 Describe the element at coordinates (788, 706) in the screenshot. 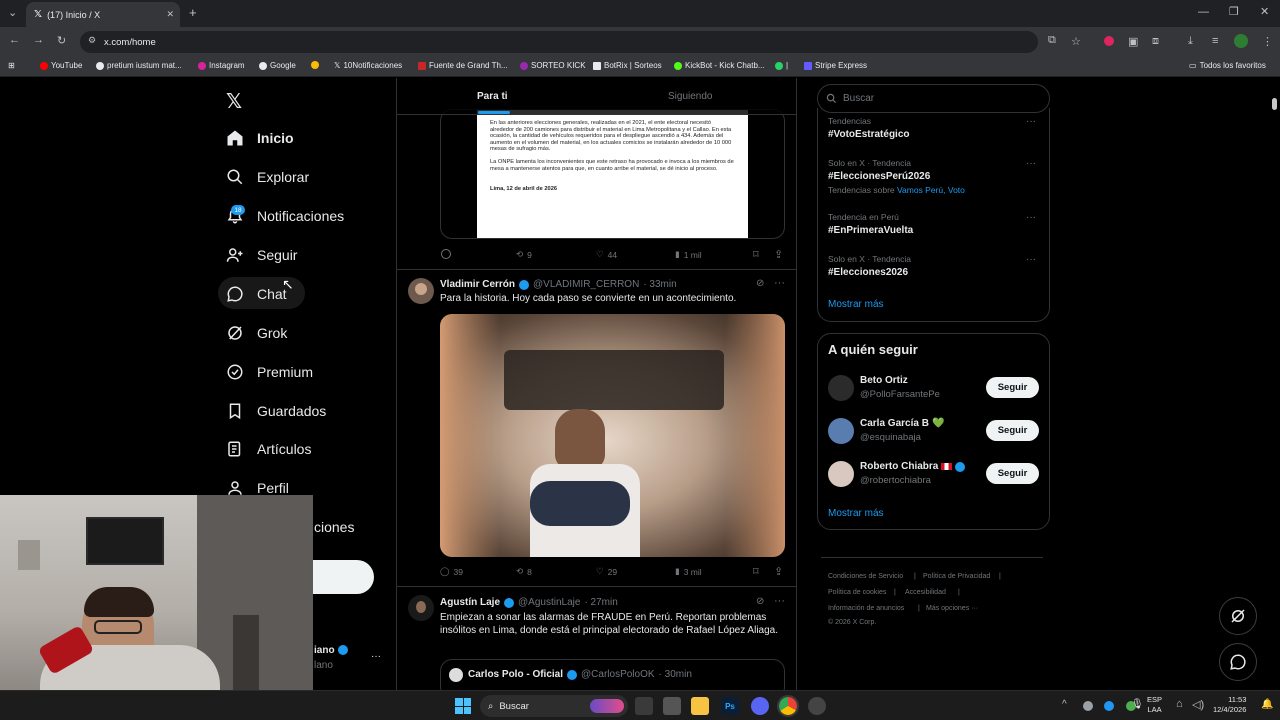

I see `chrome-icon` at that location.